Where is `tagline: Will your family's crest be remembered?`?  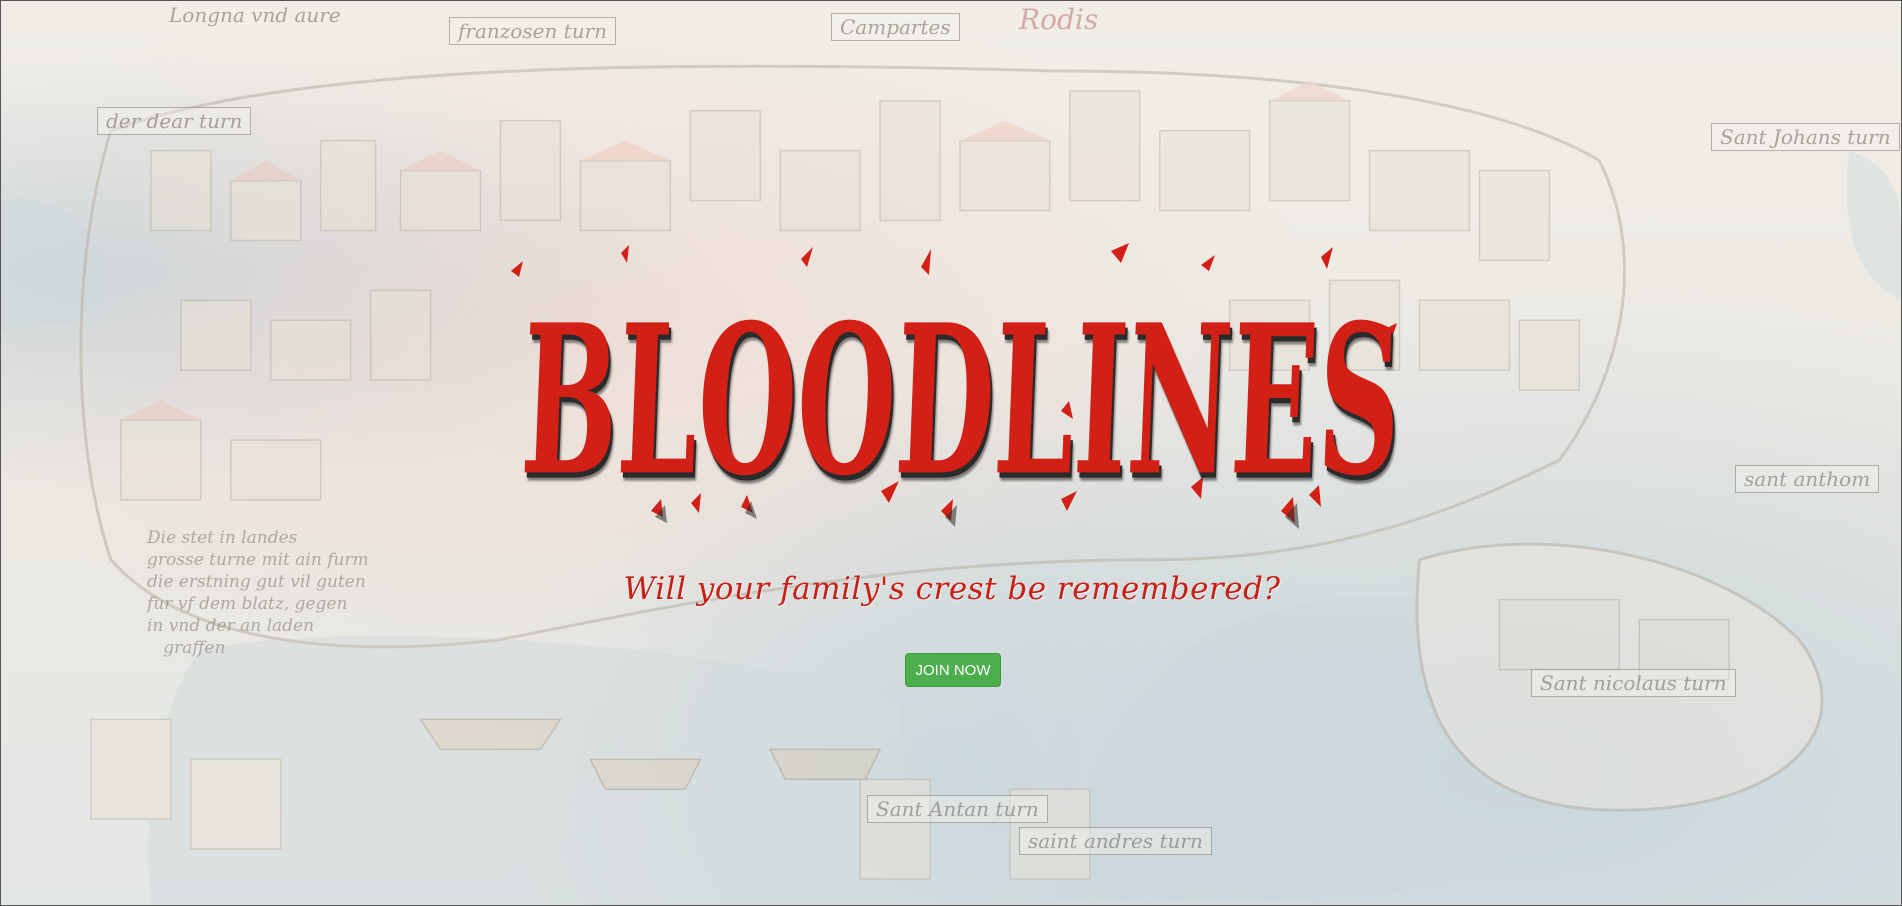
tagline: Will your family's crest be remembered? is located at coordinates (952, 589).